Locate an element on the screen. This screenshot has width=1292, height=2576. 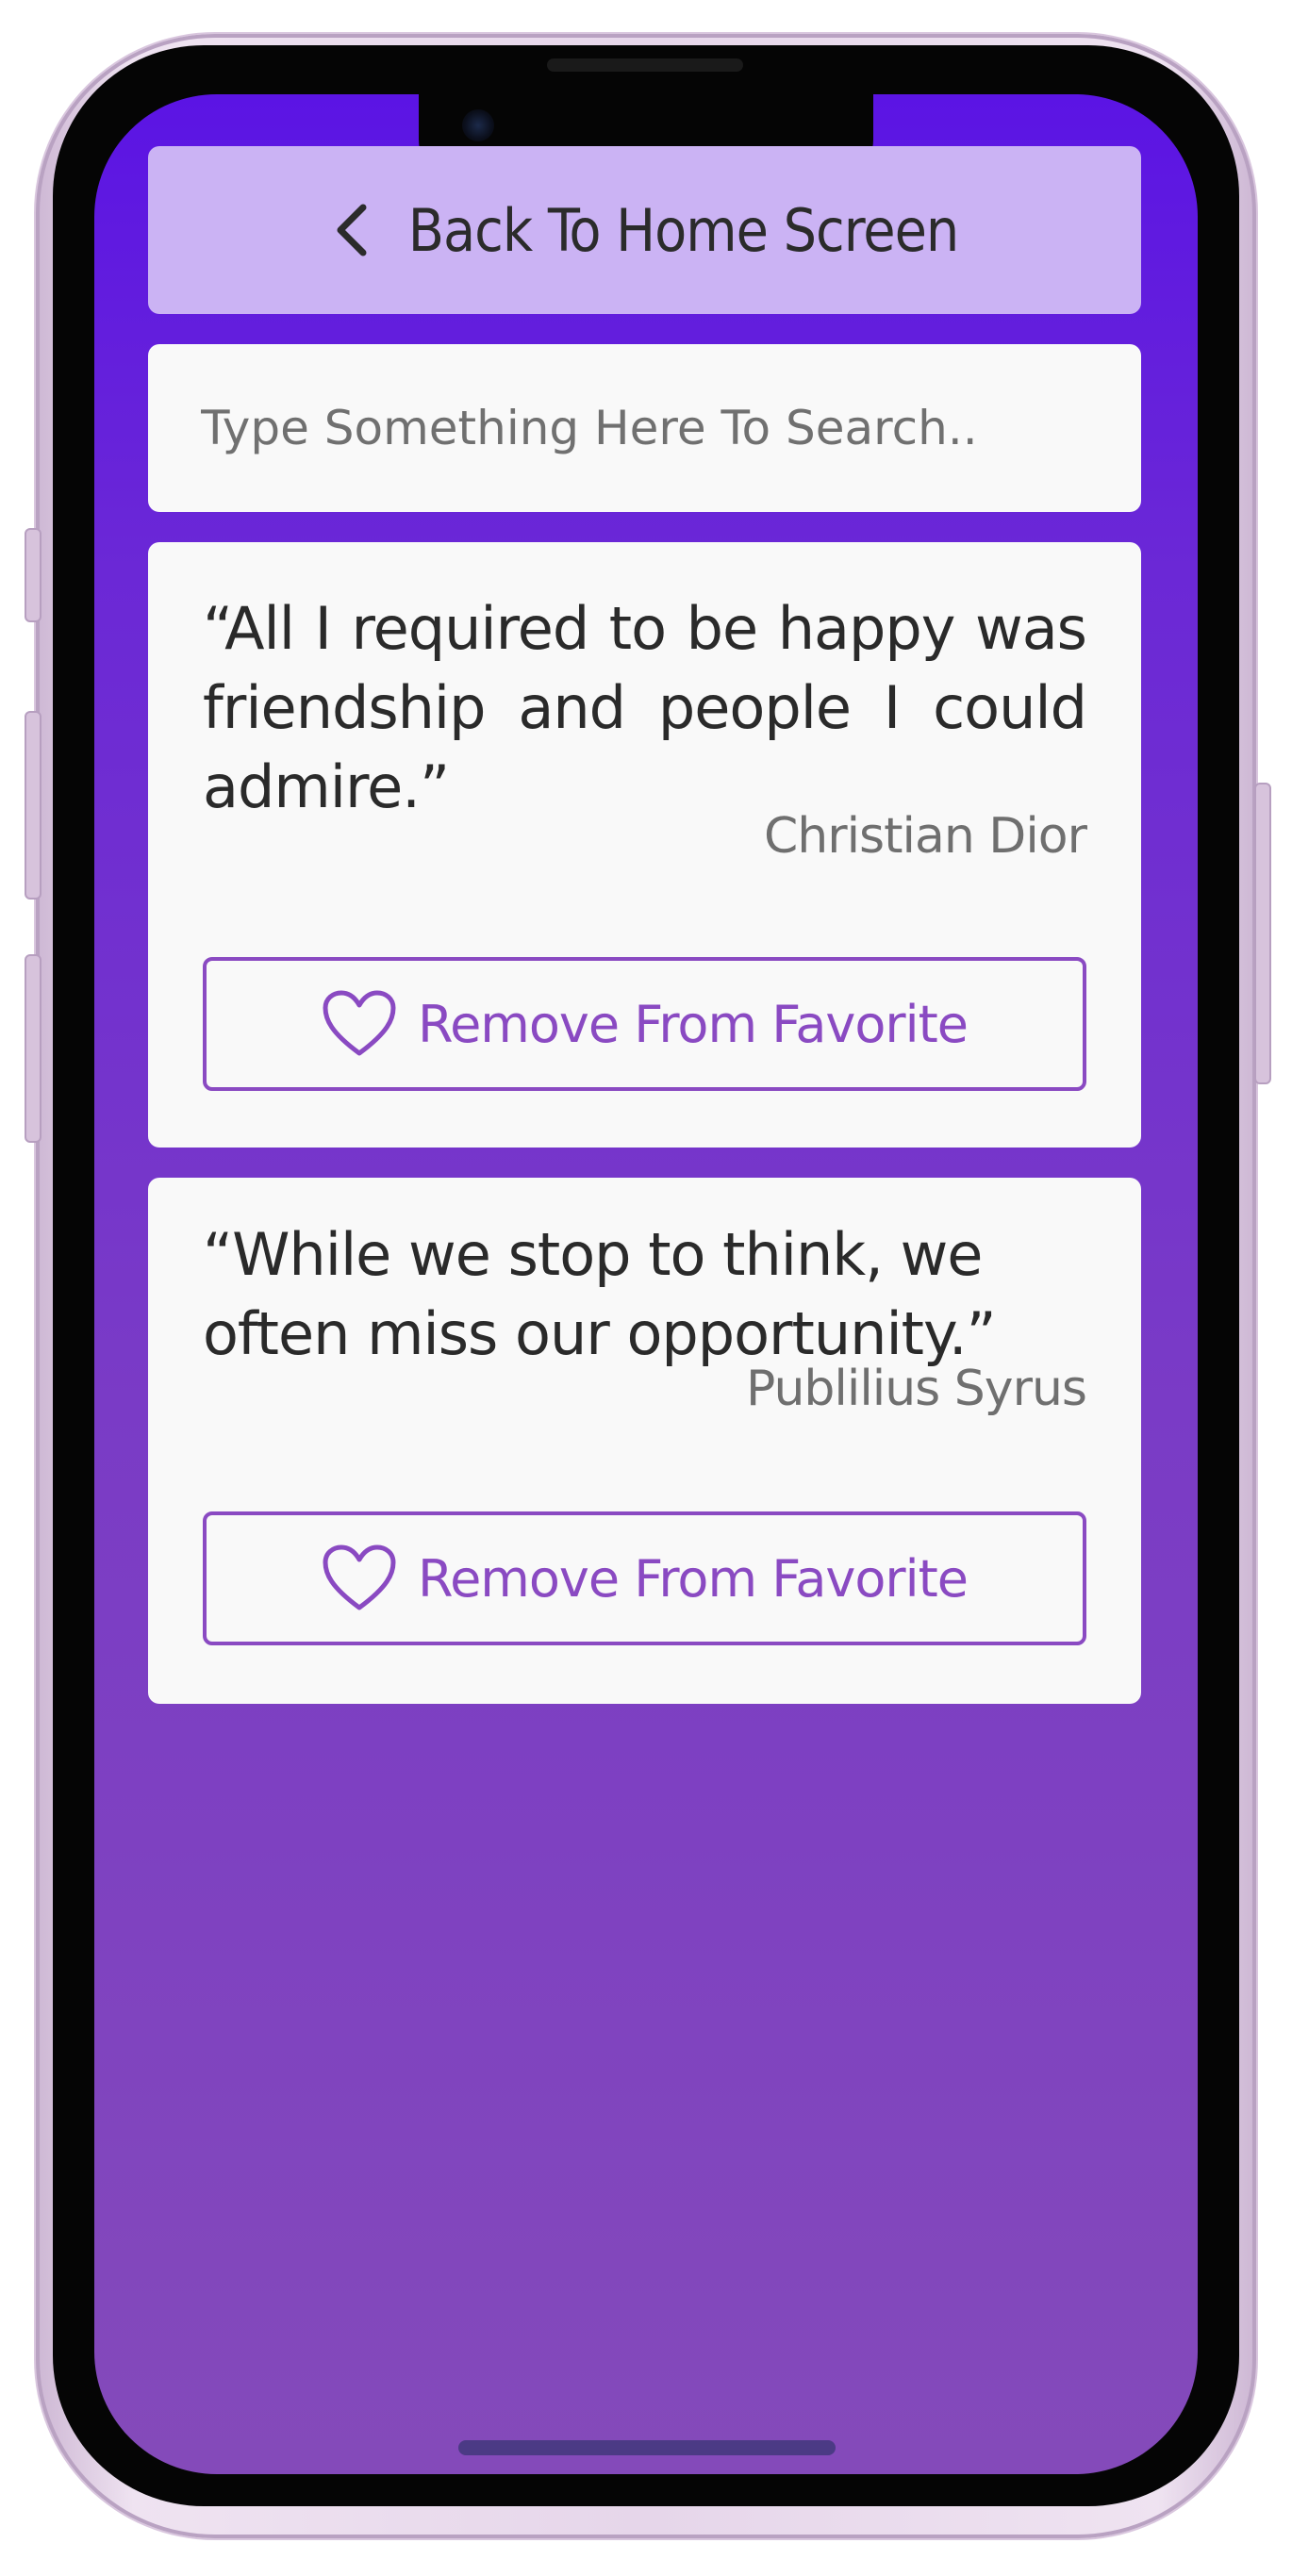
home-indicator is located at coordinates (647, 2447).